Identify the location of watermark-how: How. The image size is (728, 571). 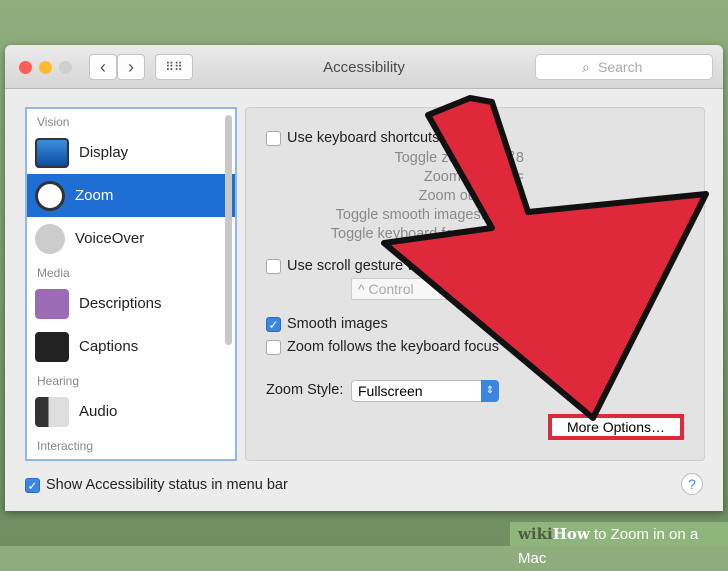
(571, 534).